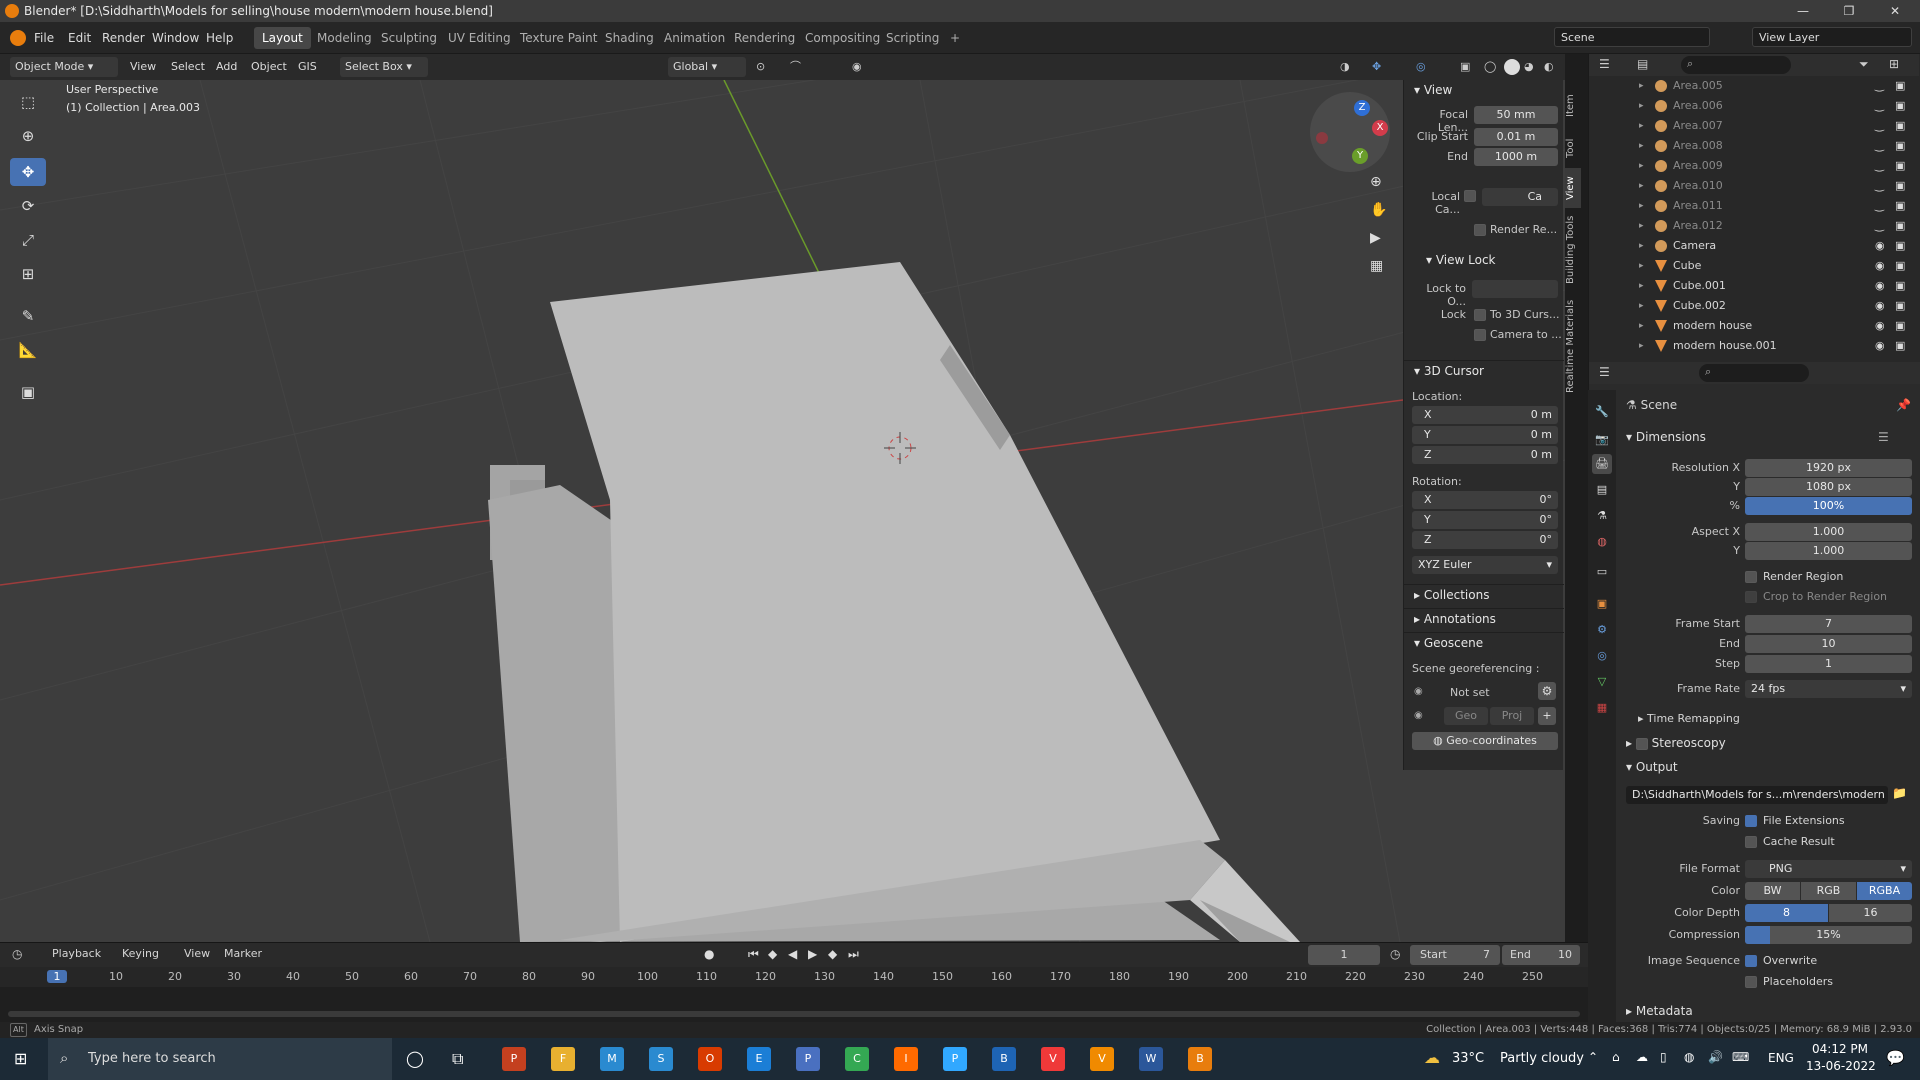 The width and height of the screenshot is (1920, 1080). I want to click on cursor-rotation-z: Z 0°, so click(1485, 540).